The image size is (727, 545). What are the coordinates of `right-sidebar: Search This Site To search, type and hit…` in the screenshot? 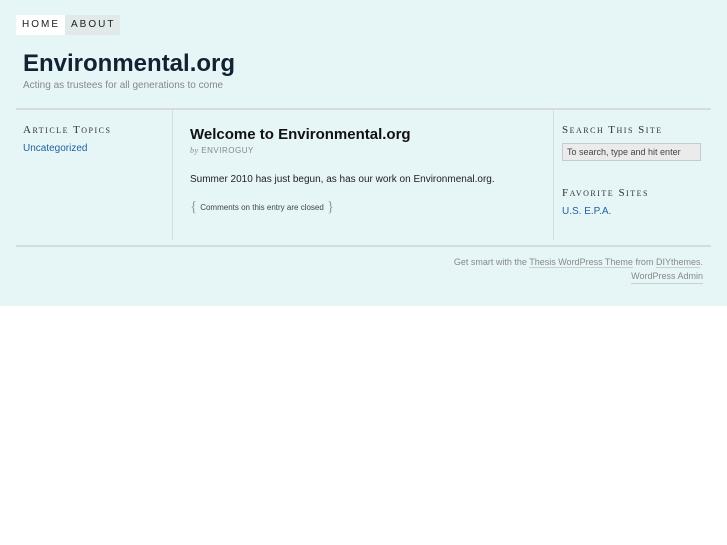 It's located at (631, 170).